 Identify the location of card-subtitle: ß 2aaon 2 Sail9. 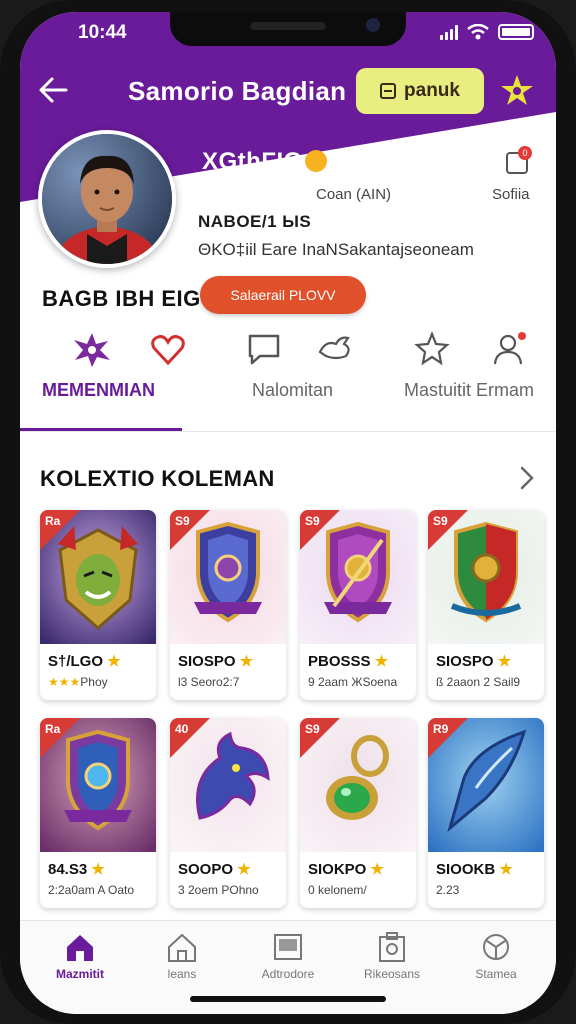
(478, 682).